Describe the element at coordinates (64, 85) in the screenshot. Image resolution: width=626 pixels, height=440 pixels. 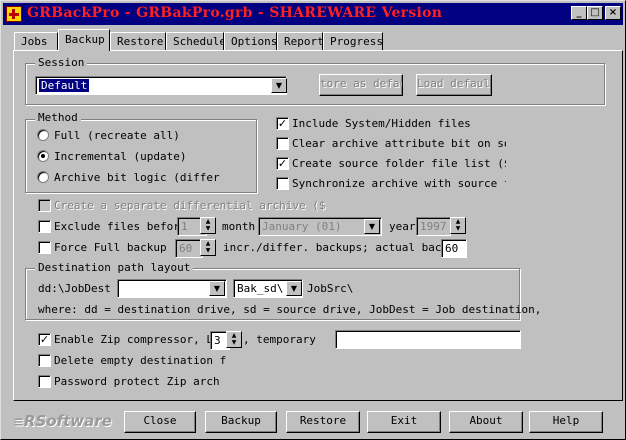
I see `session-selected-value: Default` at that location.